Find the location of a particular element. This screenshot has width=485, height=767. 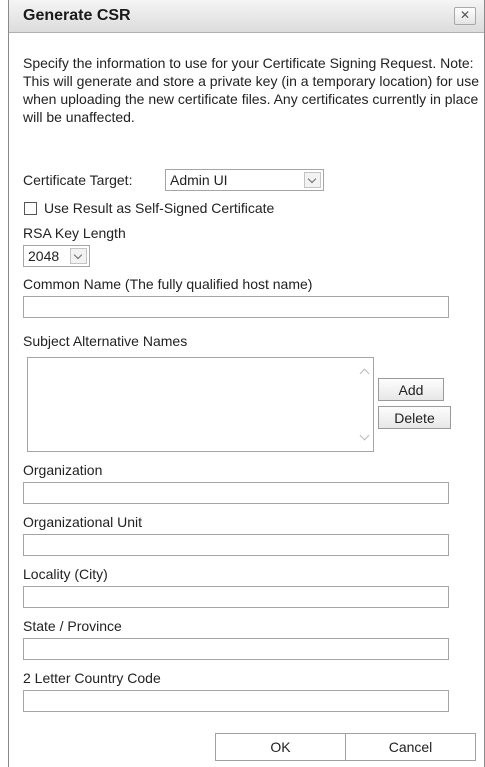

rsa-key-length-select: 2048 is located at coordinates (56, 256).